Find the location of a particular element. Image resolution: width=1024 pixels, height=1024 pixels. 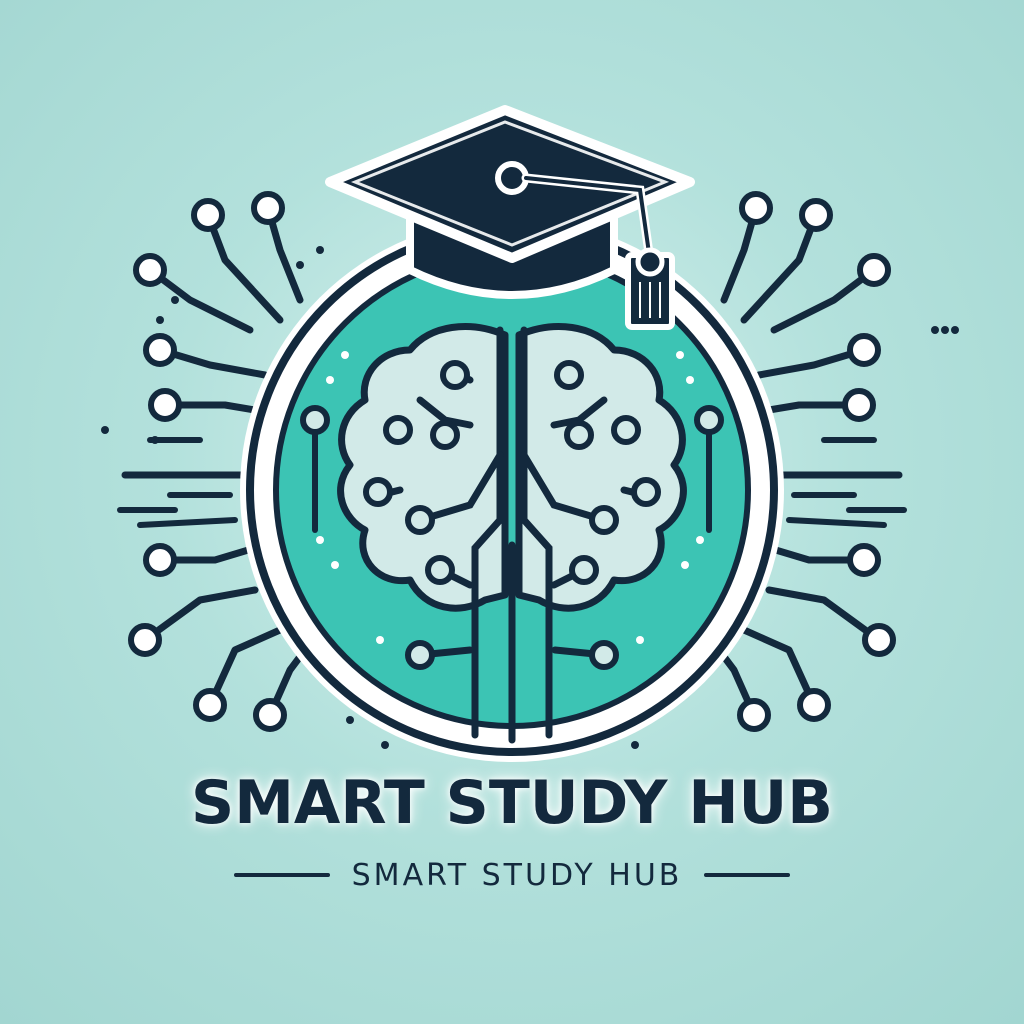

logo-subtitle-row: SMART STUDY HUB is located at coordinates (512, 875).